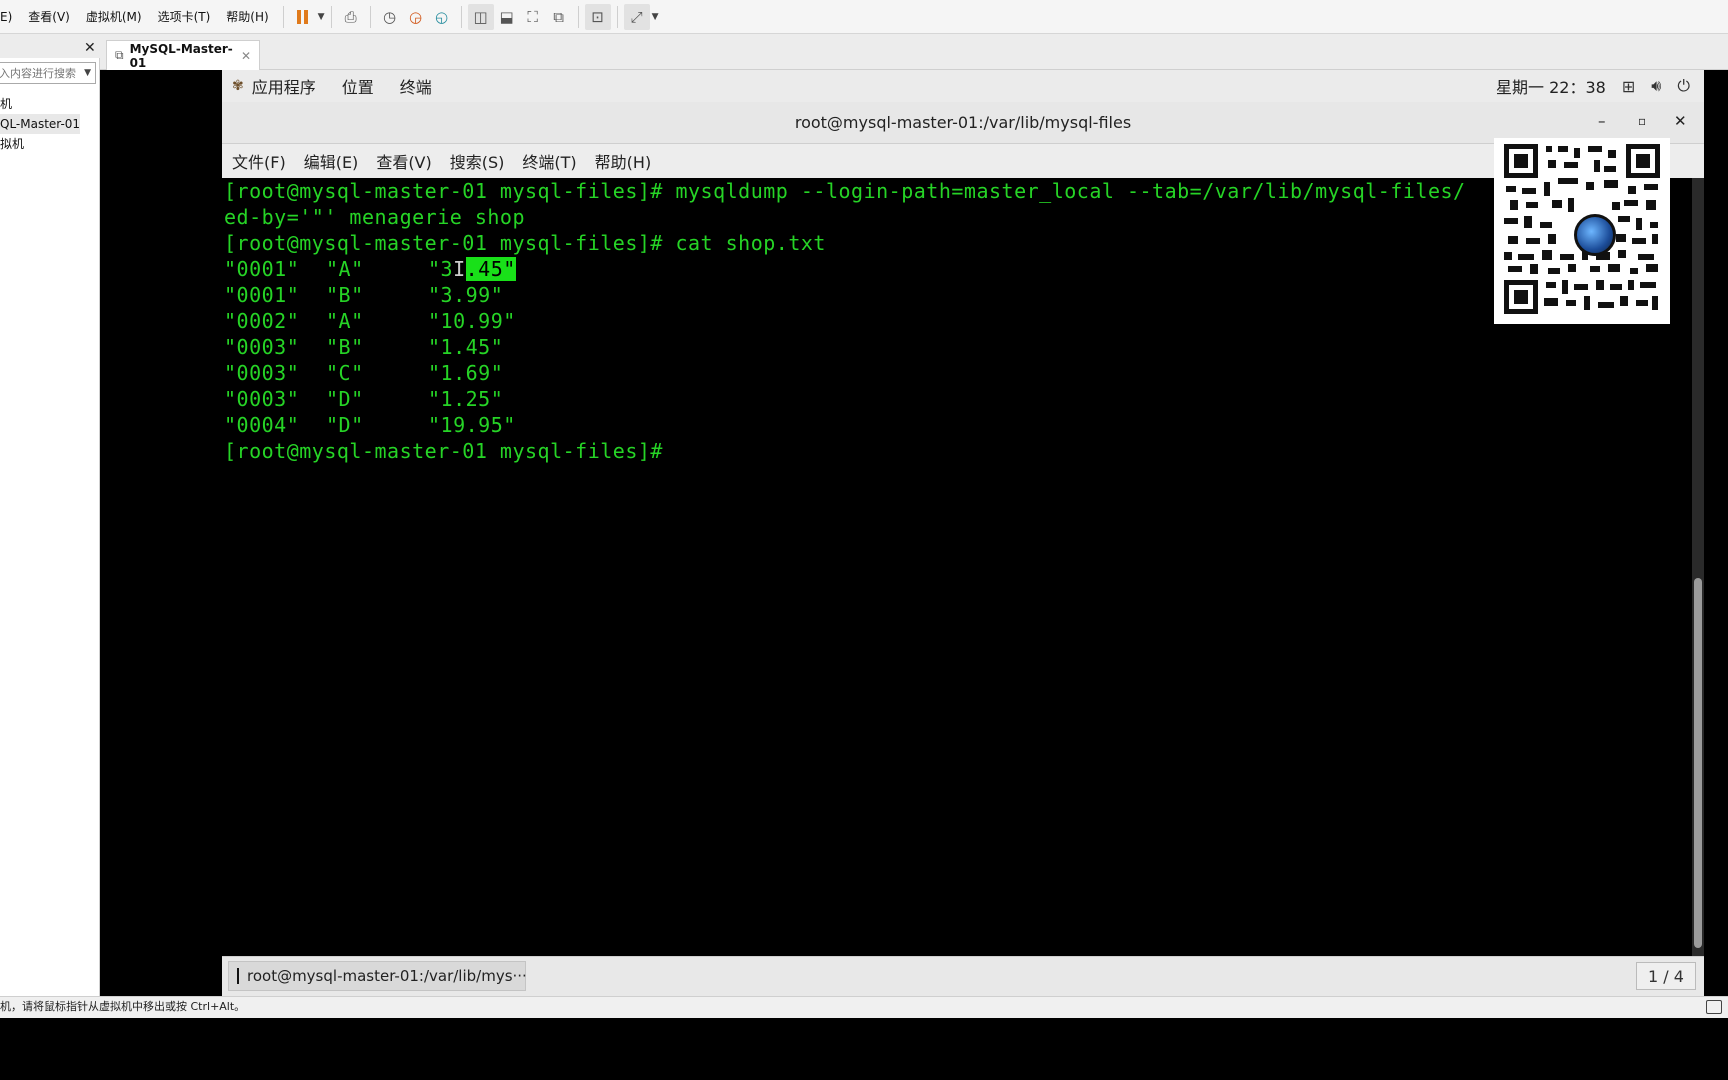  Describe the element at coordinates (864, 1007) in the screenshot. I see `host-statusbar: 机，请将鼠标指针从虚拟机中移出或按 Ctrl+Alt。` at that location.